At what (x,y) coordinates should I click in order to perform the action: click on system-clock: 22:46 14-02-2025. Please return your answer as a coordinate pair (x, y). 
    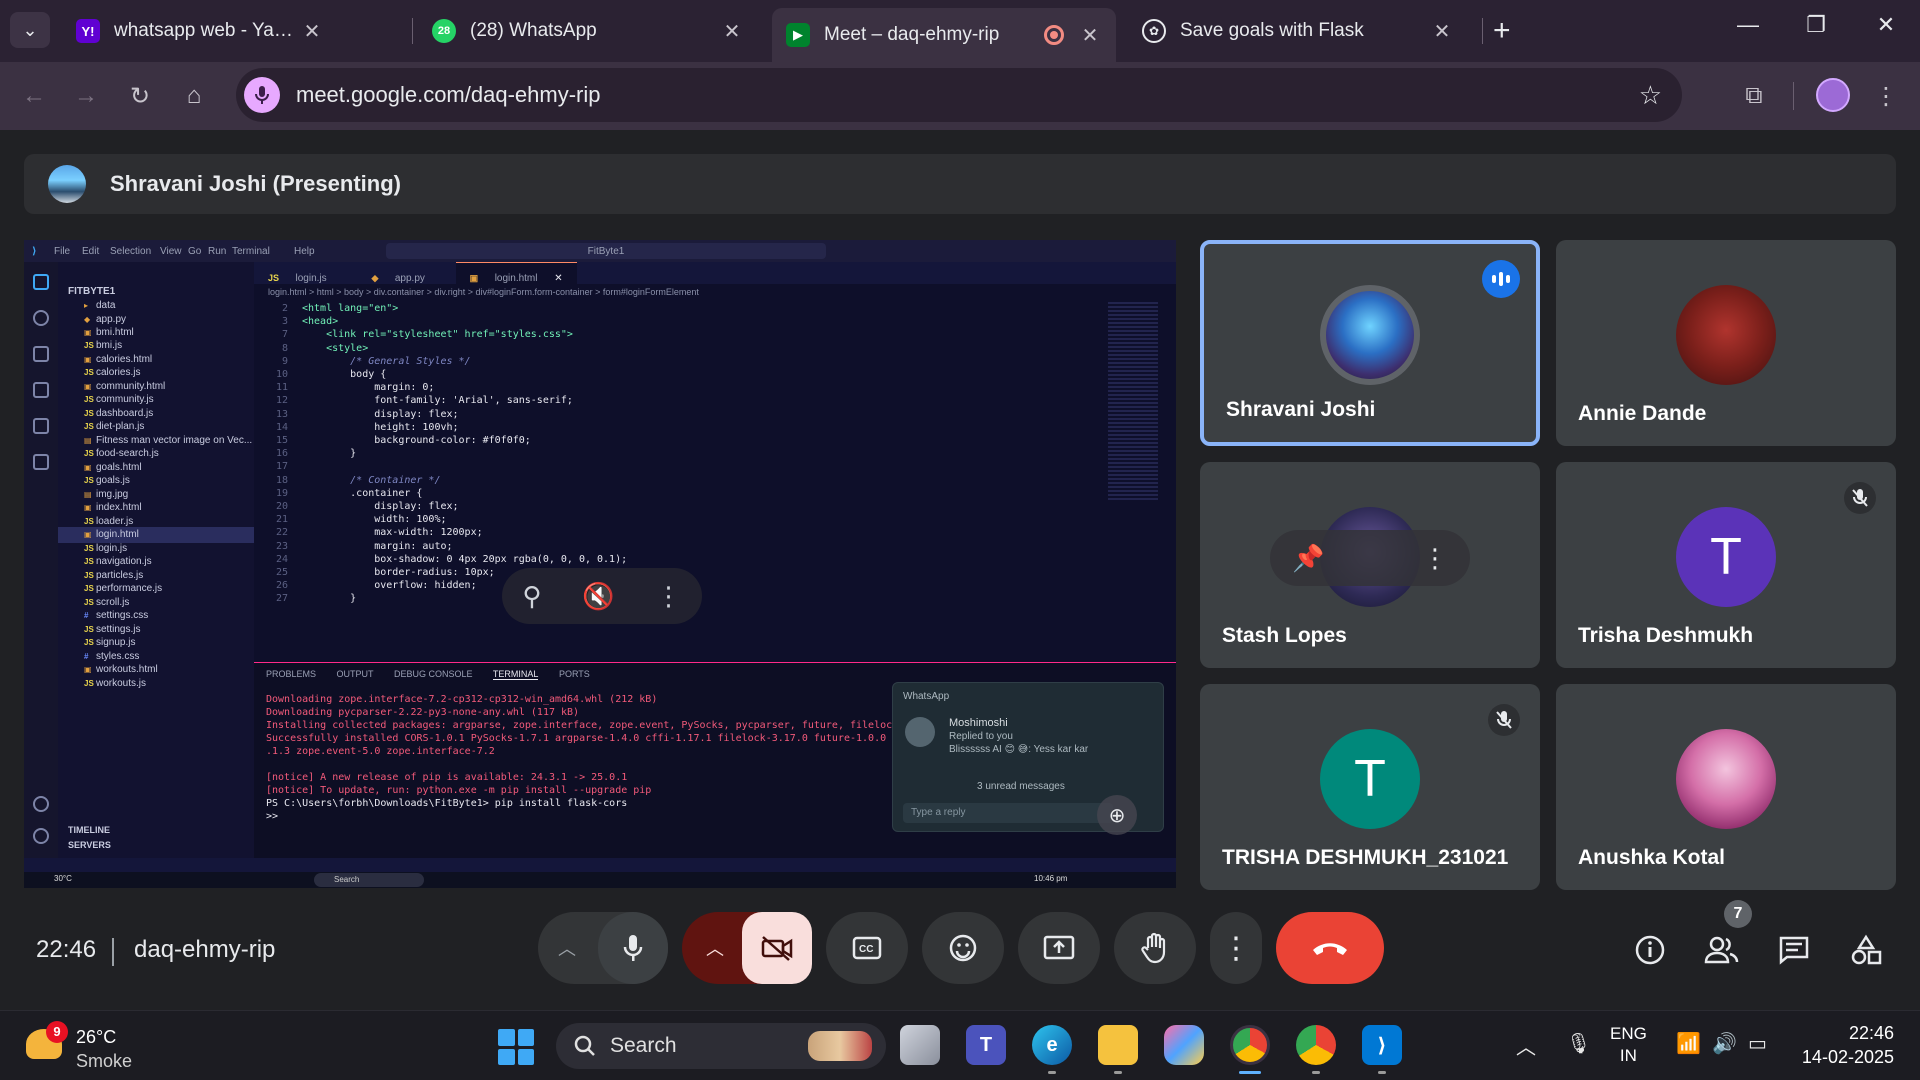
    Looking at the image, I should click on (1844, 1045).